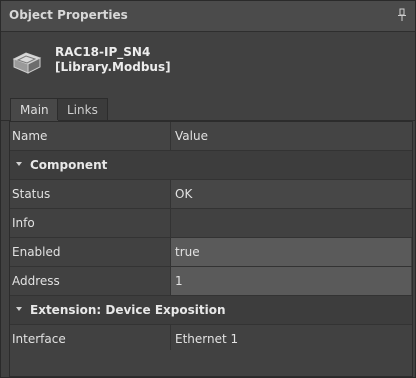  I want to click on grid-header-row: Name Value, so click(211, 136).